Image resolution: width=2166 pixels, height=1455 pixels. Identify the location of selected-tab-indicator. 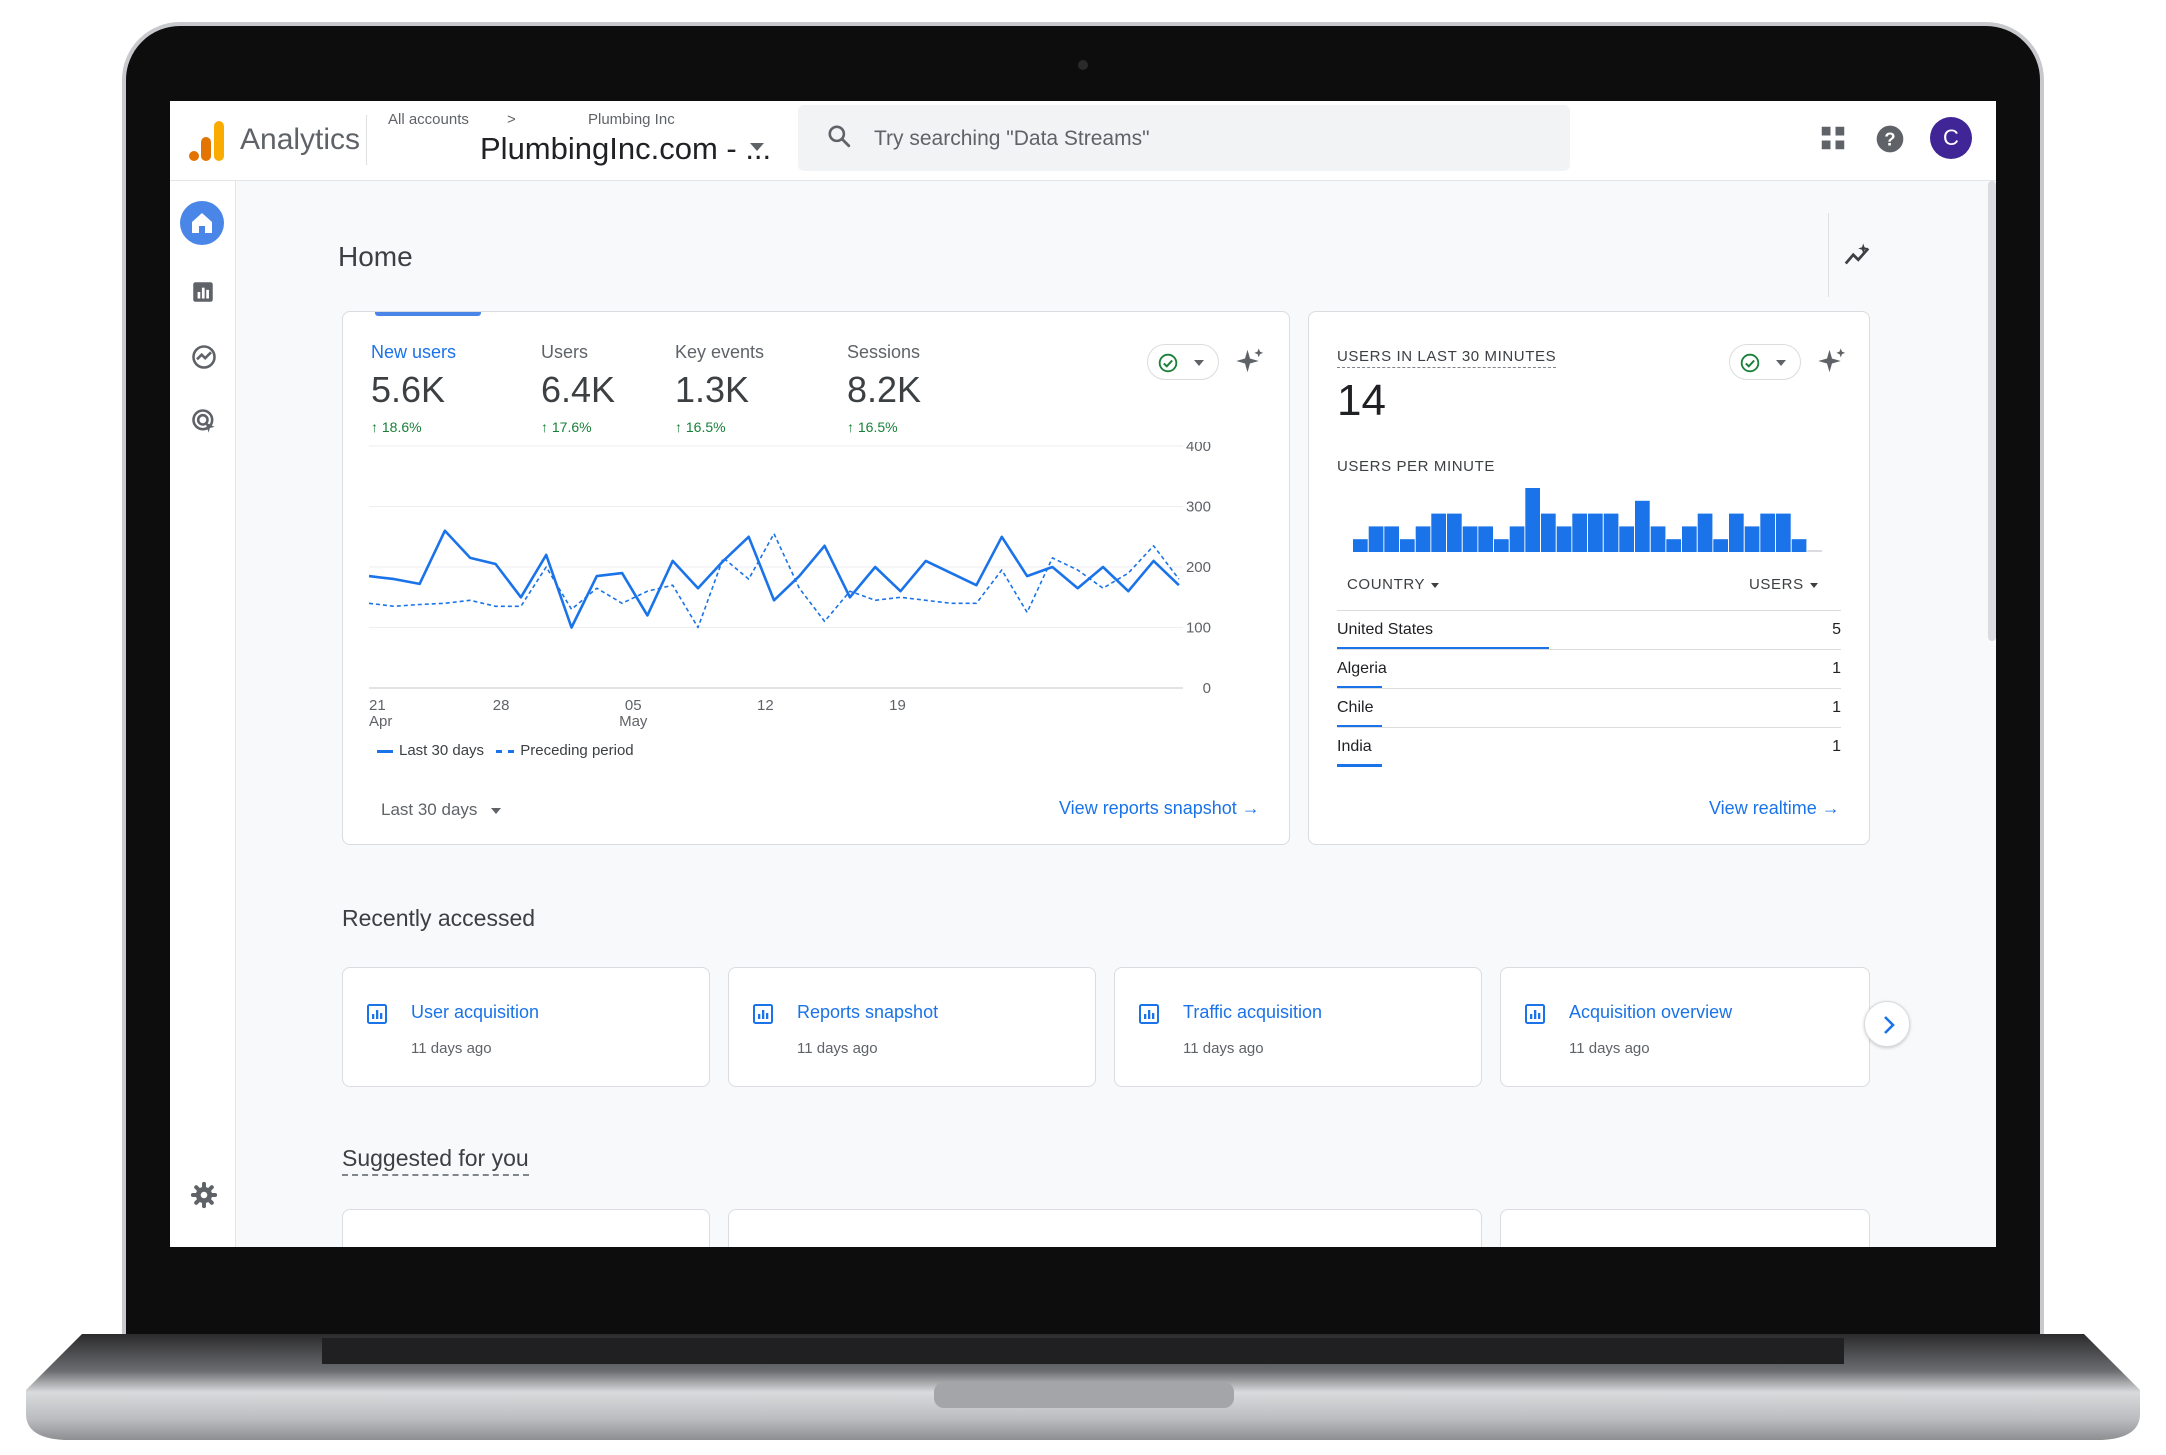
(428, 314).